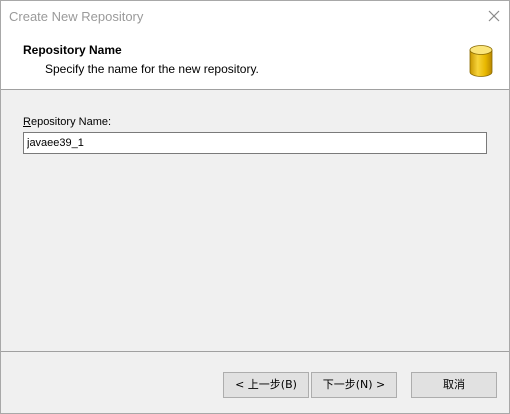 Image resolution: width=510 pixels, height=414 pixels. I want to click on cancel-button: 取消, so click(454, 385).